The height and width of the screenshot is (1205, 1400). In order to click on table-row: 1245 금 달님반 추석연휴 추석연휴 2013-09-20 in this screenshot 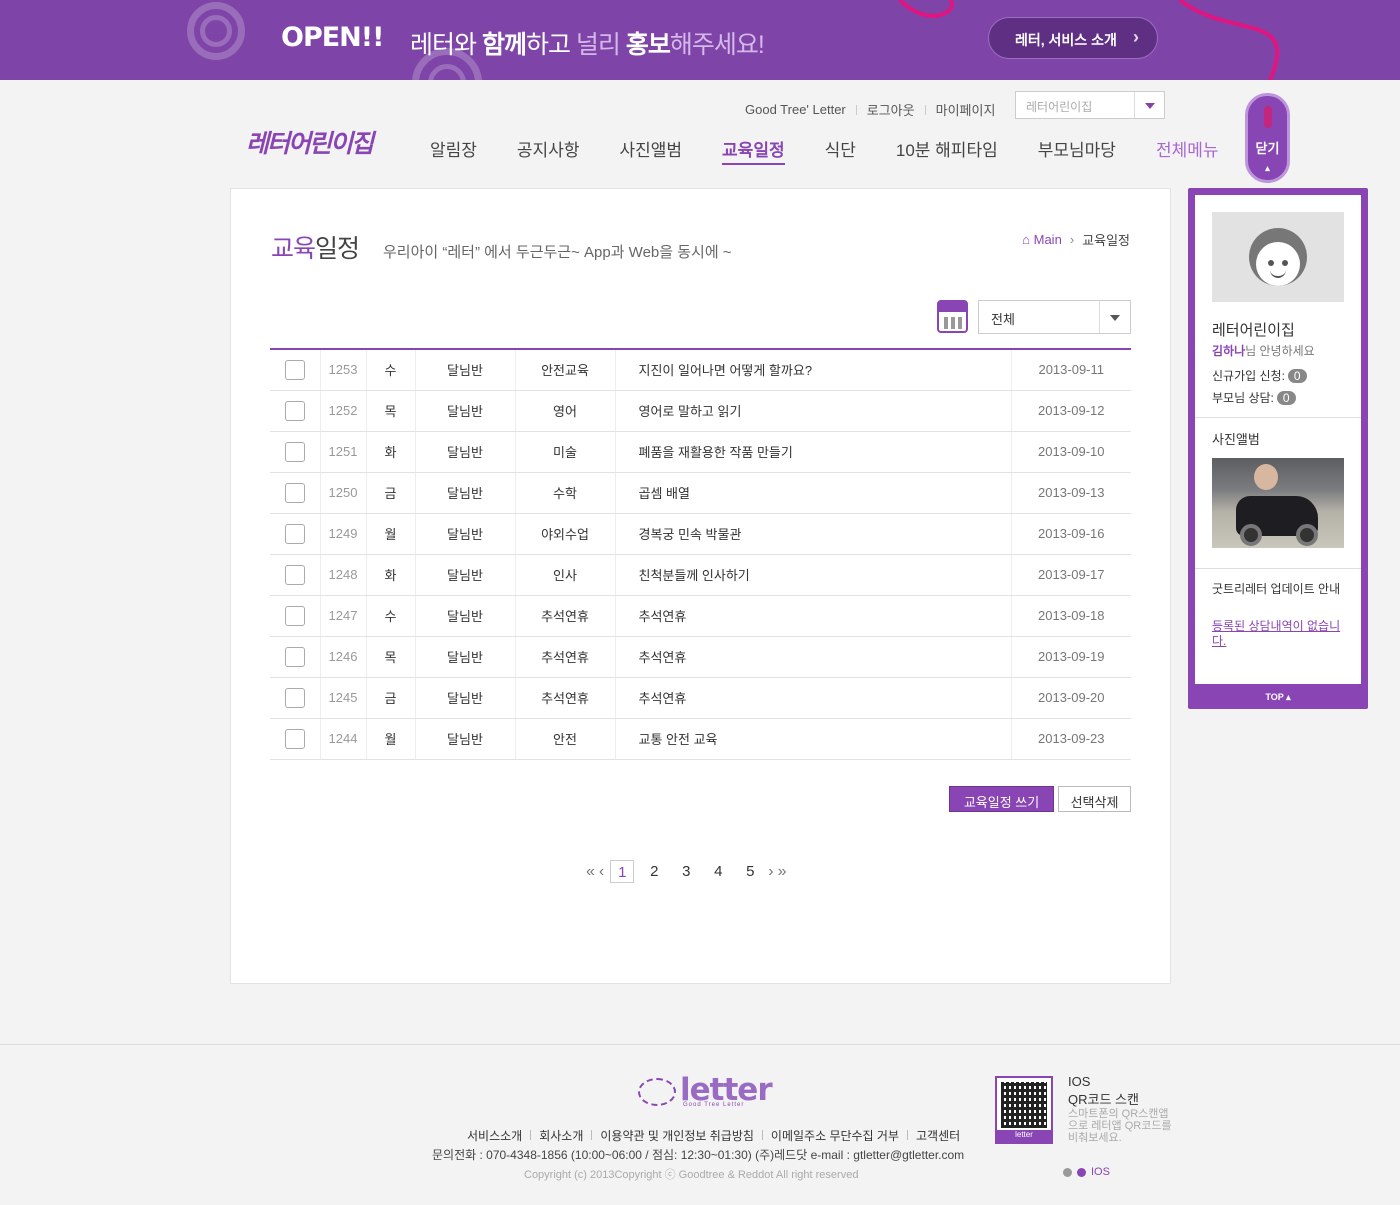, I will do `click(700, 698)`.